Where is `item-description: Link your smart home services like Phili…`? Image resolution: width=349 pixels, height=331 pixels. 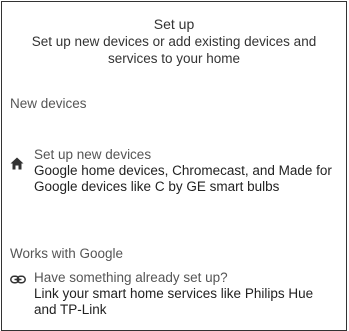
item-description: Link your smart home services like Phili… is located at coordinates (174, 301).